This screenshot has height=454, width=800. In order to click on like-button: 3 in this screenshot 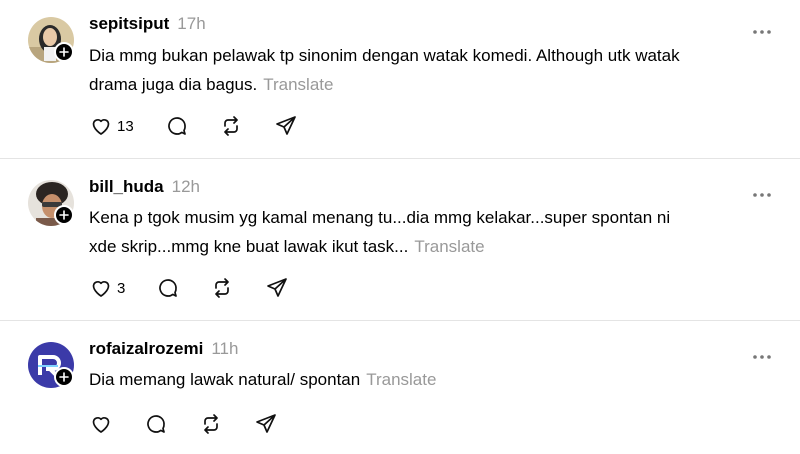, I will do `click(107, 288)`.